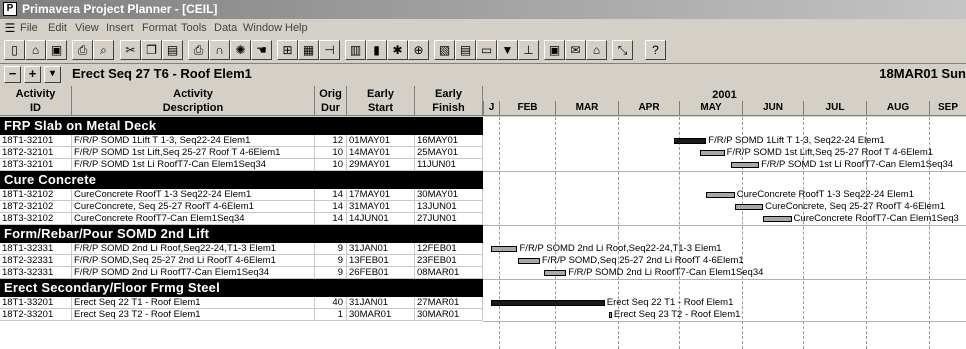 This screenshot has height=349, width=966. What do you see at coordinates (449, 141) in the screenshot?
I see `cell-finish: 16MAY01` at bounding box center [449, 141].